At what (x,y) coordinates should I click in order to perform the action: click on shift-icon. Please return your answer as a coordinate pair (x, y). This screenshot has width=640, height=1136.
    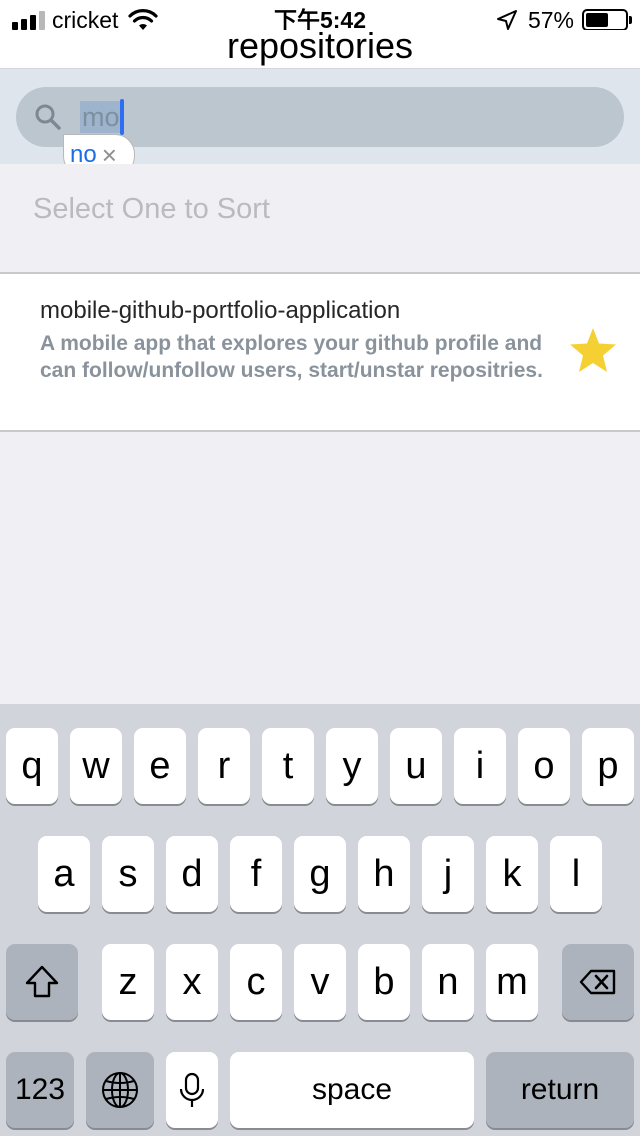
    Looking at the image, I should click on (42, 981).